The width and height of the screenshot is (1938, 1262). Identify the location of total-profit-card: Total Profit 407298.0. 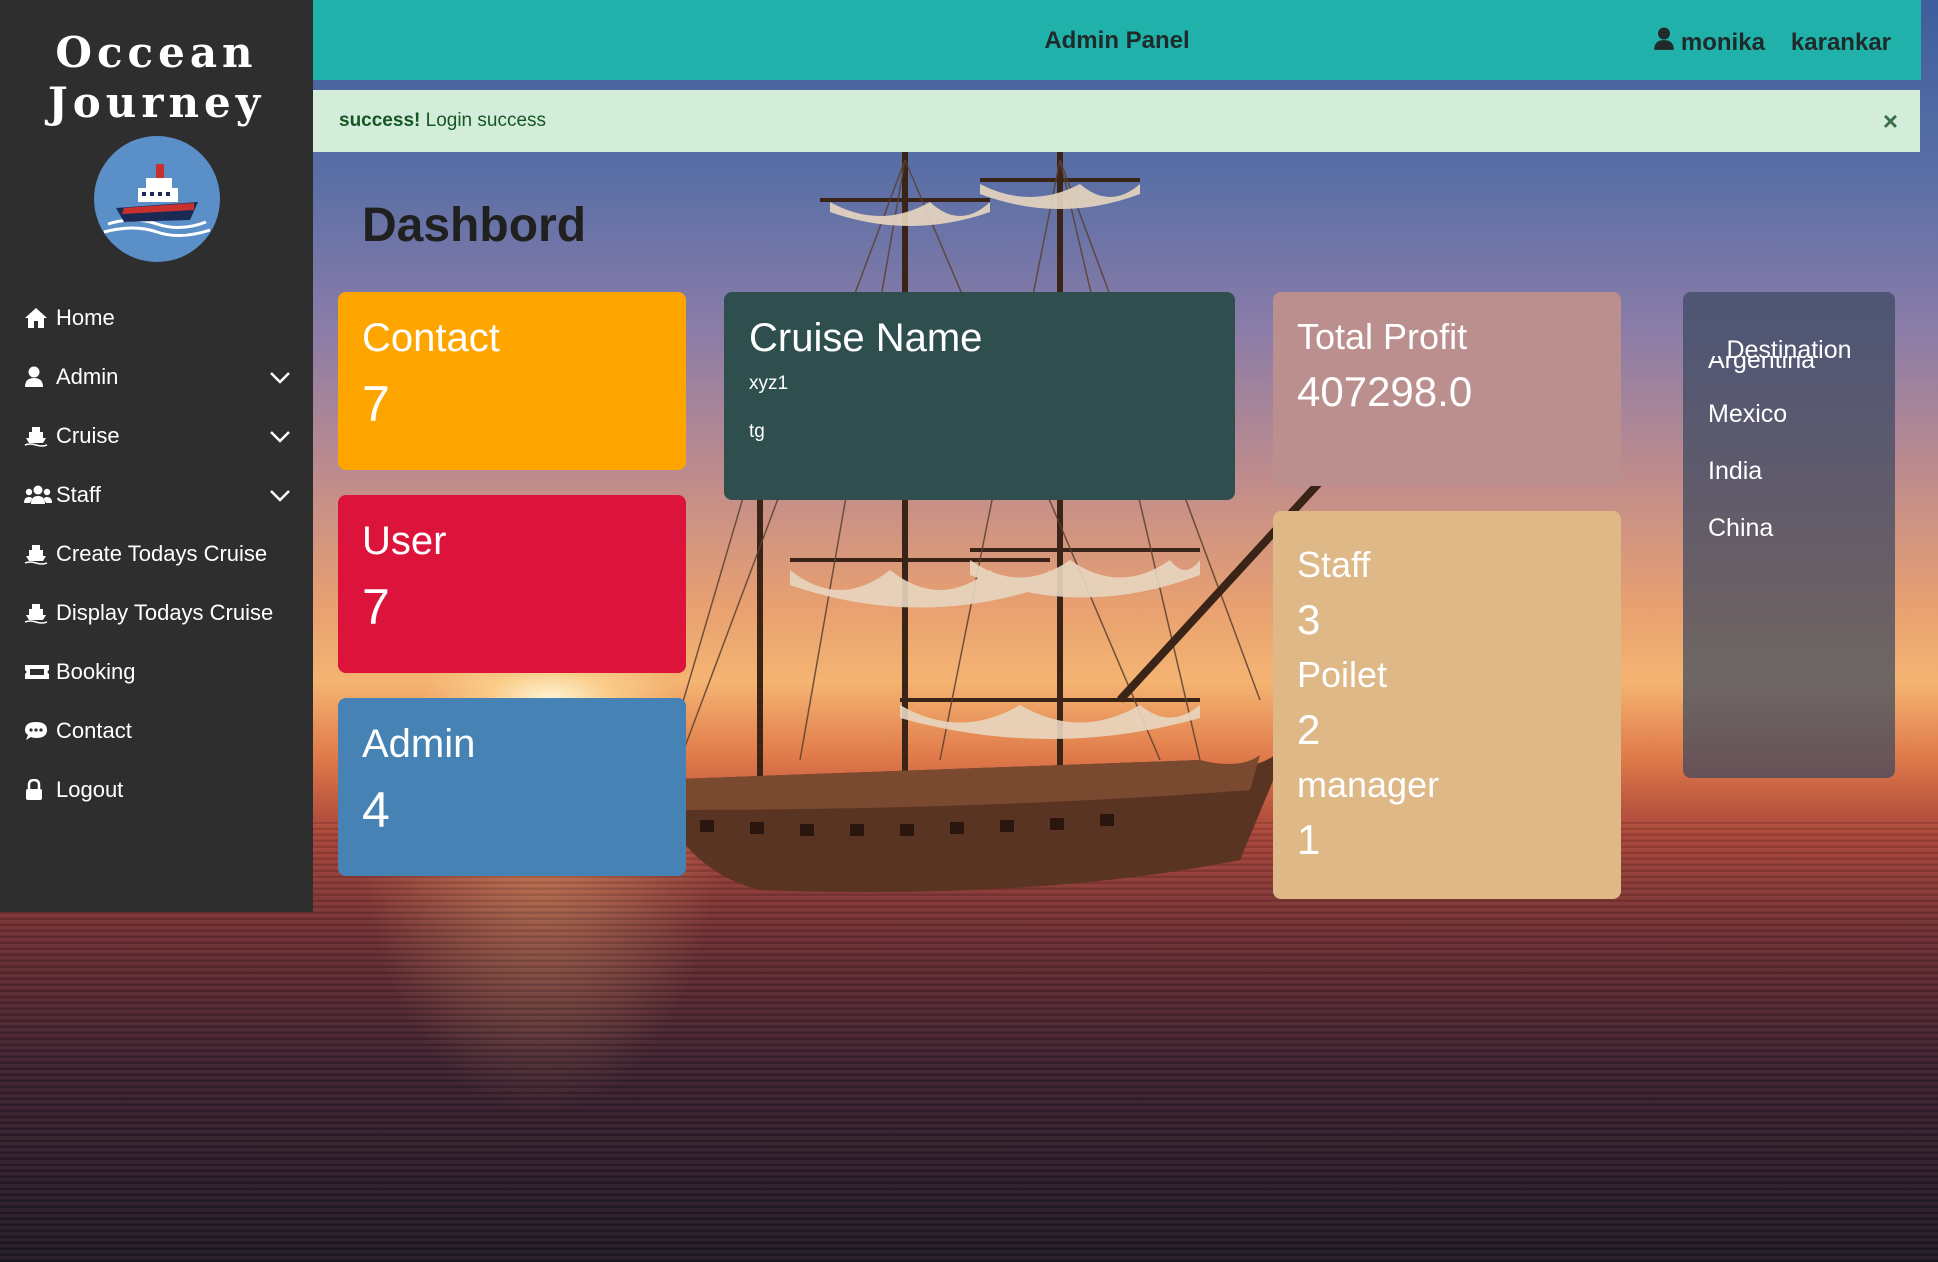
(1447, 389).